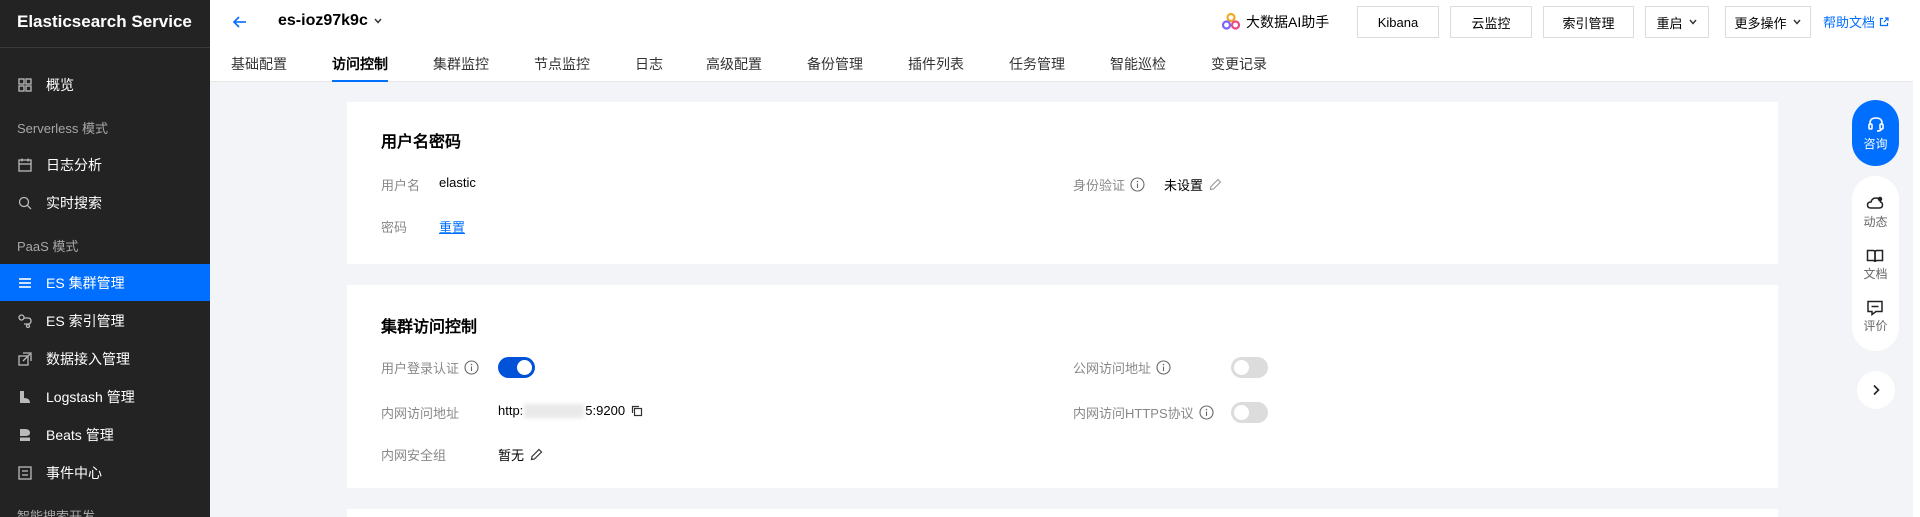 The width and height of the screenshot is (1920, 517). Describe the element at coordinates (85, 282) in the screenshot. I see `sidebar-item-label: ES 集群管理` at that location.